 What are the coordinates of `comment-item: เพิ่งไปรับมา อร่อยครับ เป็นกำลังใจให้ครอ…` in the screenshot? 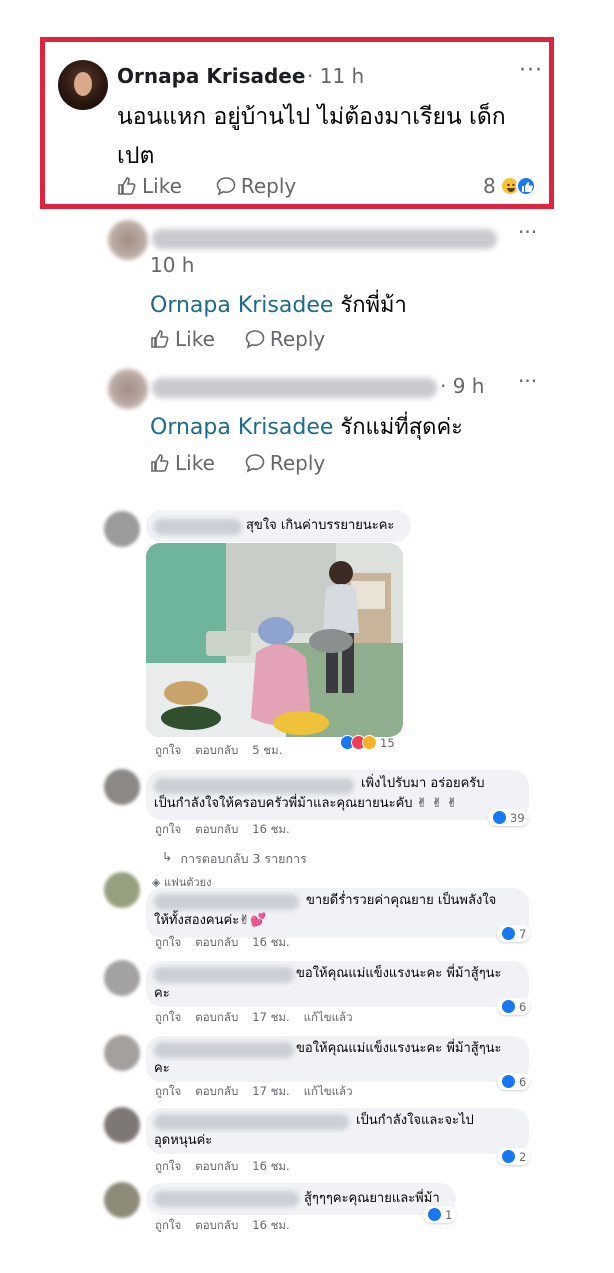 It's located at (307, 817).